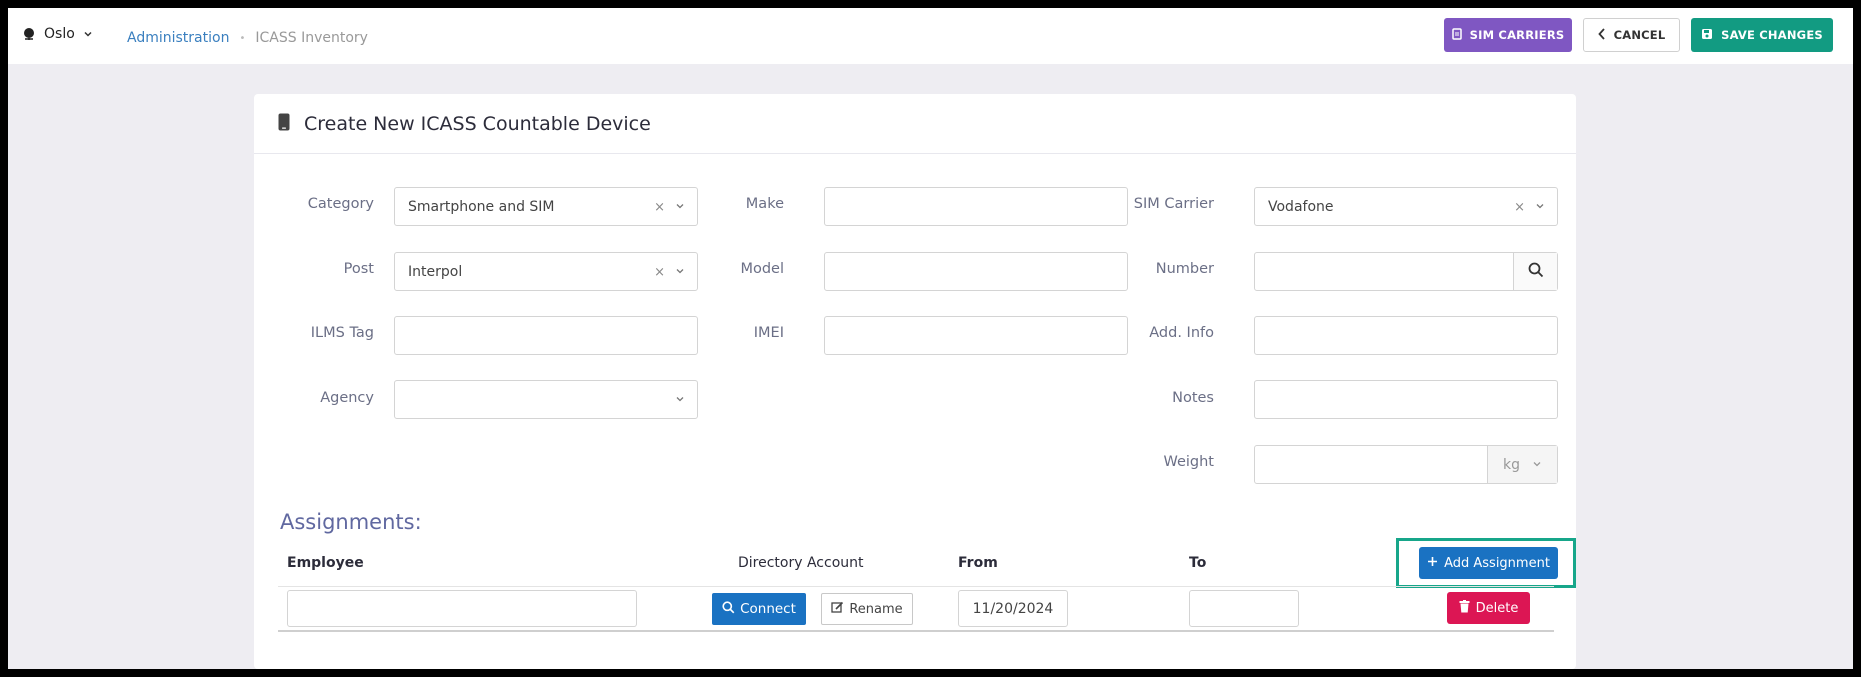 The width and height of the screenshot is (1861, 677). What do you see at coordinates (1173, 204) in the screenshot?
I see `sim-carrier-label: SIM Carrier` at bounding box center [1173, 204].